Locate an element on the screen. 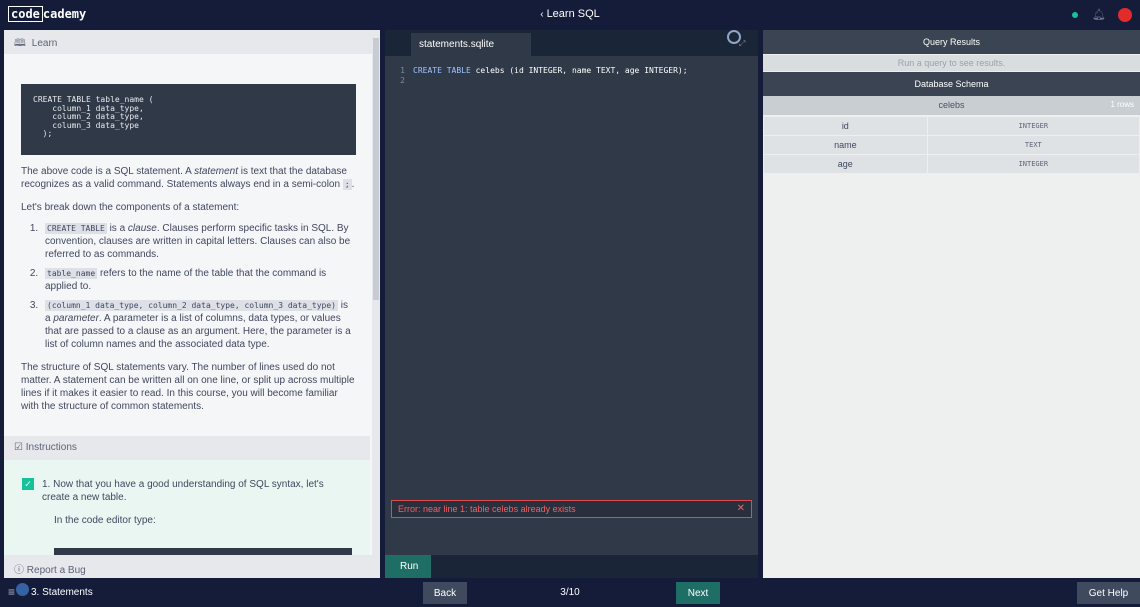 This screenshot has height=607, width=1140. run-button: Run is located at coordinates (408, 566).